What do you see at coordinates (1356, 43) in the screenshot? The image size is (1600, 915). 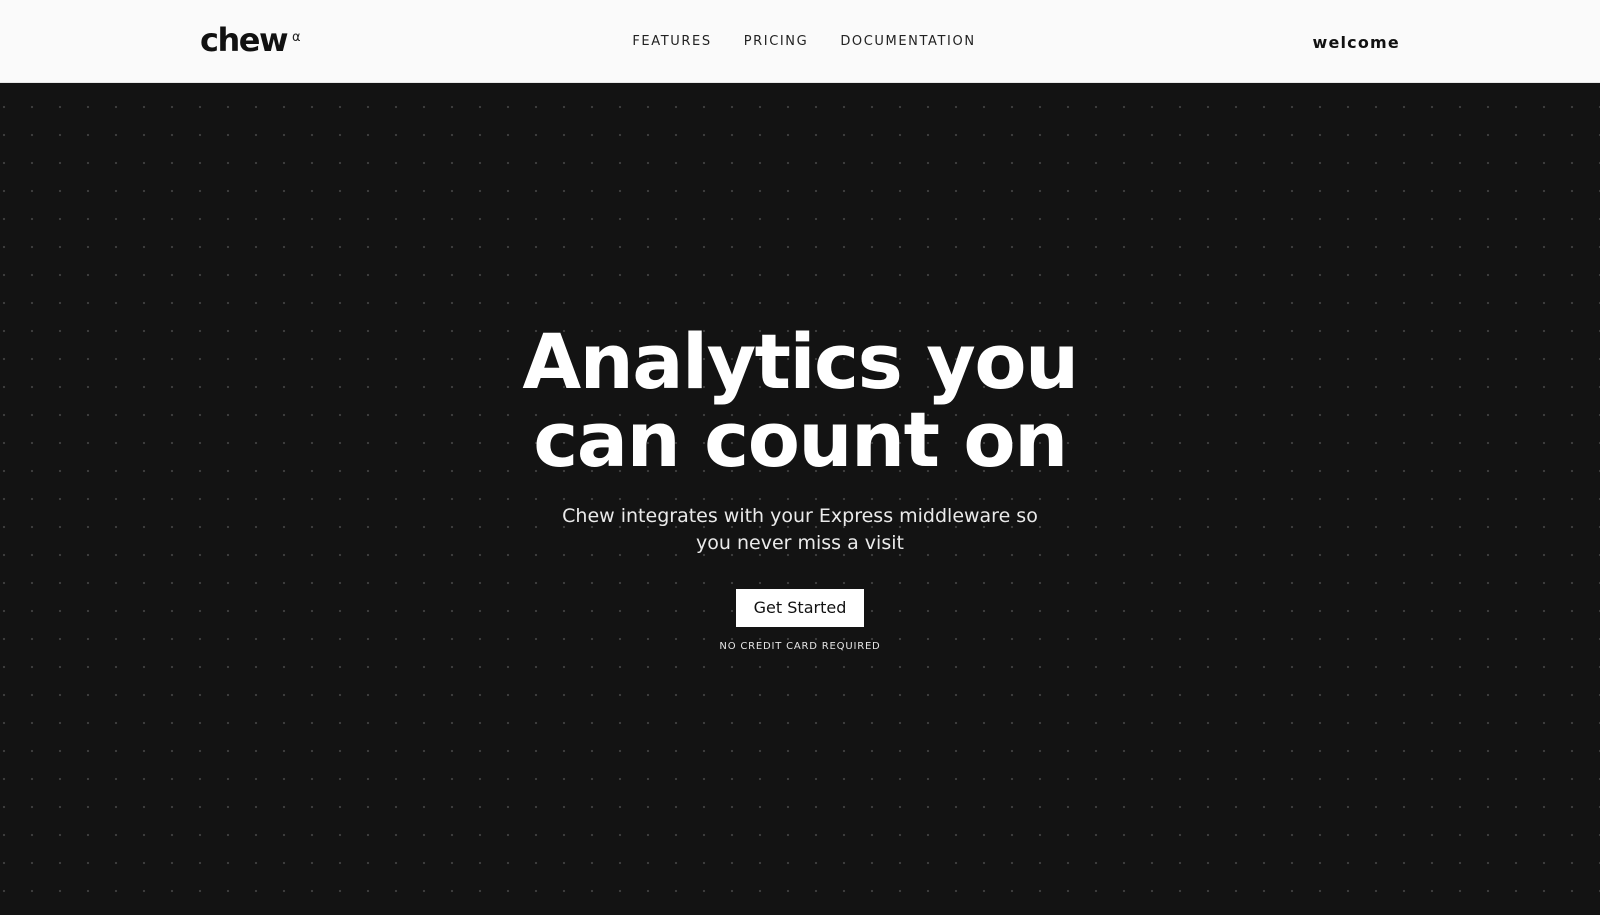 I see `welcome-link: welcome` at bounding box center [1356, 43].